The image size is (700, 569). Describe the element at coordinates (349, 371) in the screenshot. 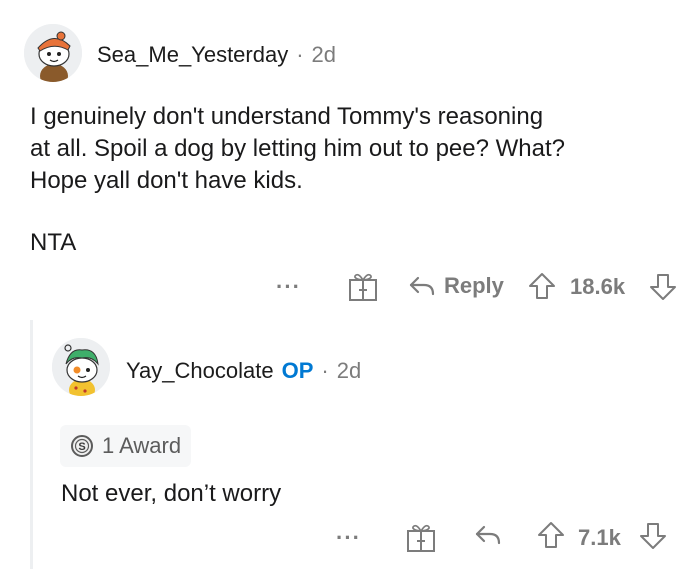

I see `reply-age: 2d` at that location.